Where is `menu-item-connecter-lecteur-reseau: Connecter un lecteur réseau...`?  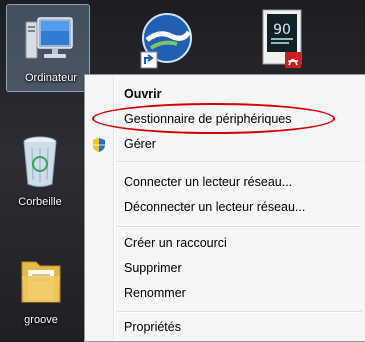 menu-item-connecter-lecteur-reseau: Connecter un lecteur réseau... is located at coordinates (225, 182).